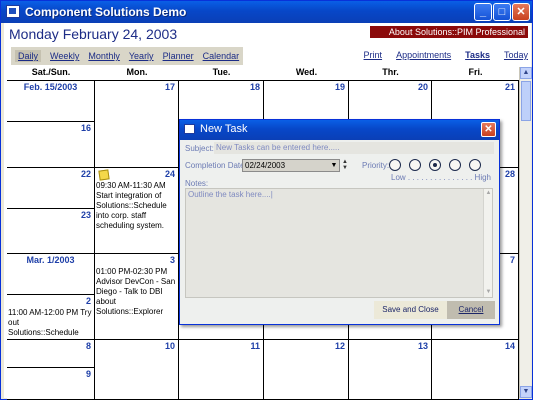 The image size is (533, 400). Describe the element at coordinates (390, 370) in the screenshot. I see `day-cell: 13` at that location.